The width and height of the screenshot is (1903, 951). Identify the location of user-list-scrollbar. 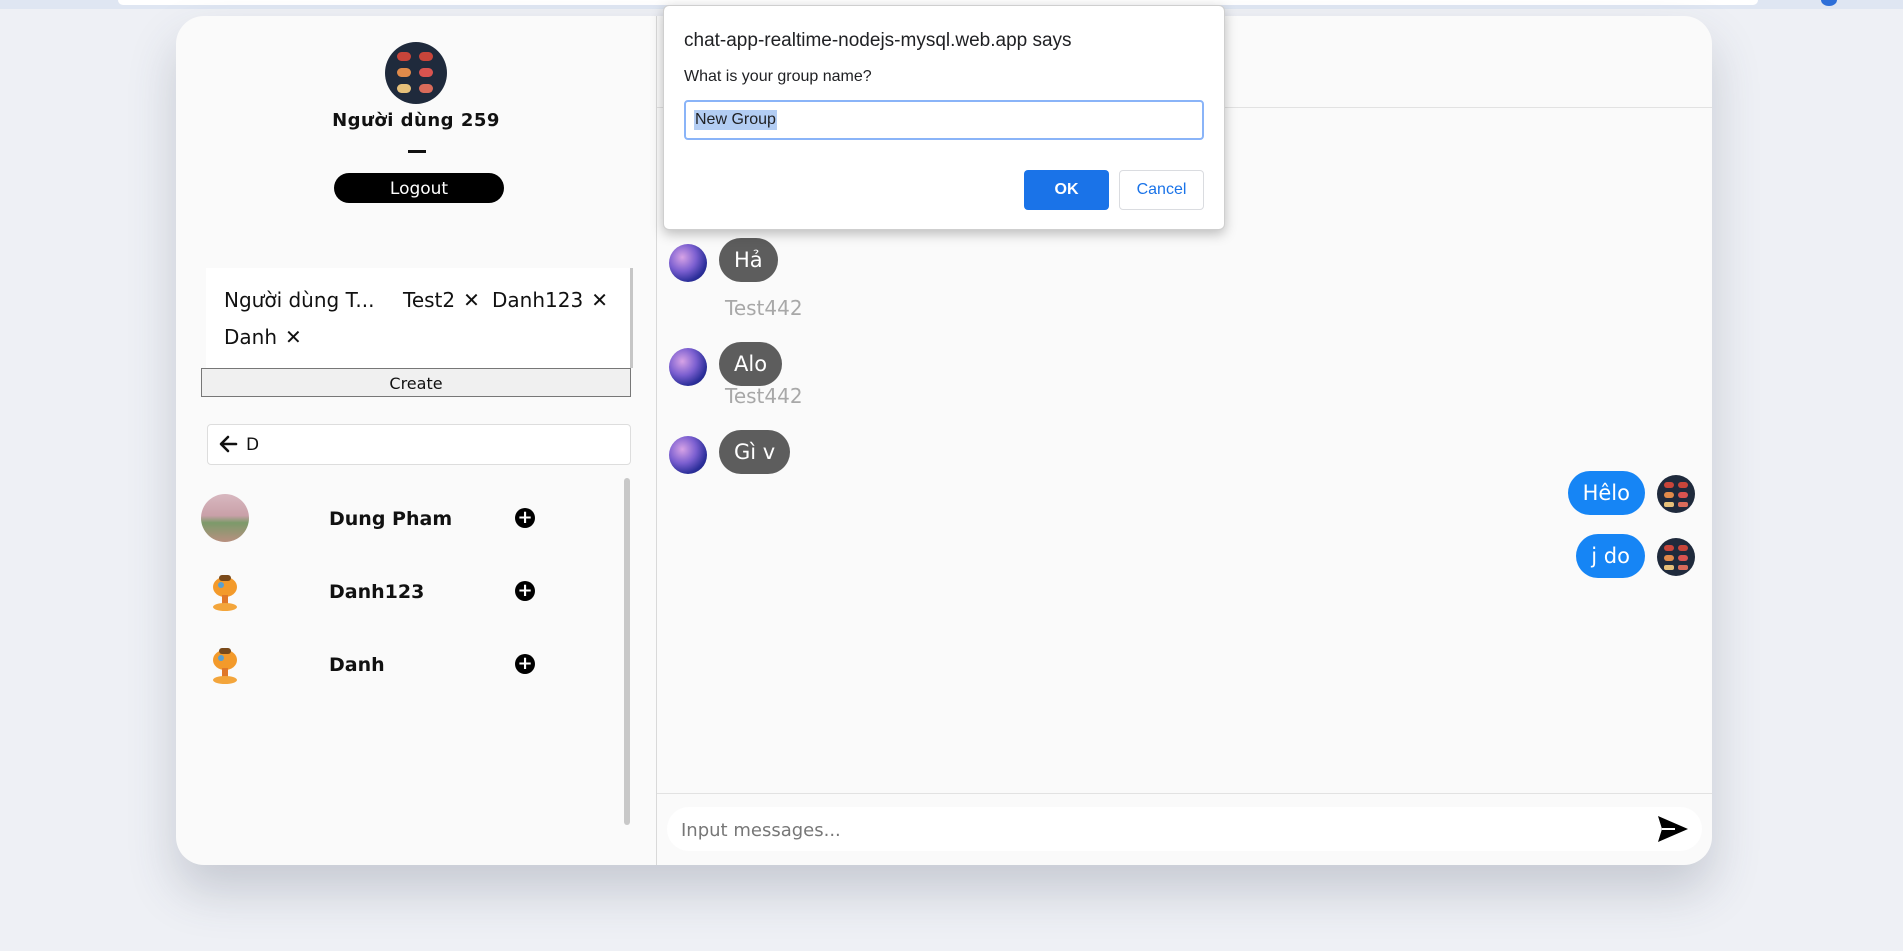
(627, 651).